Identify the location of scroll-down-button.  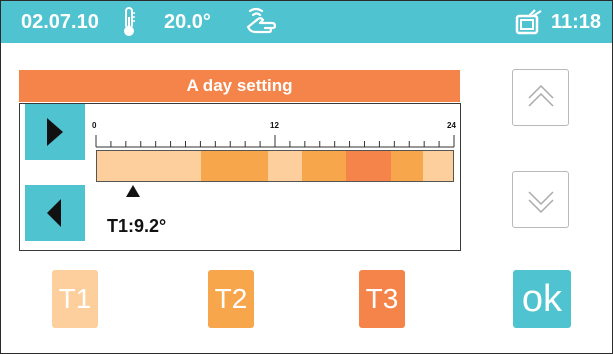
(540, 199).